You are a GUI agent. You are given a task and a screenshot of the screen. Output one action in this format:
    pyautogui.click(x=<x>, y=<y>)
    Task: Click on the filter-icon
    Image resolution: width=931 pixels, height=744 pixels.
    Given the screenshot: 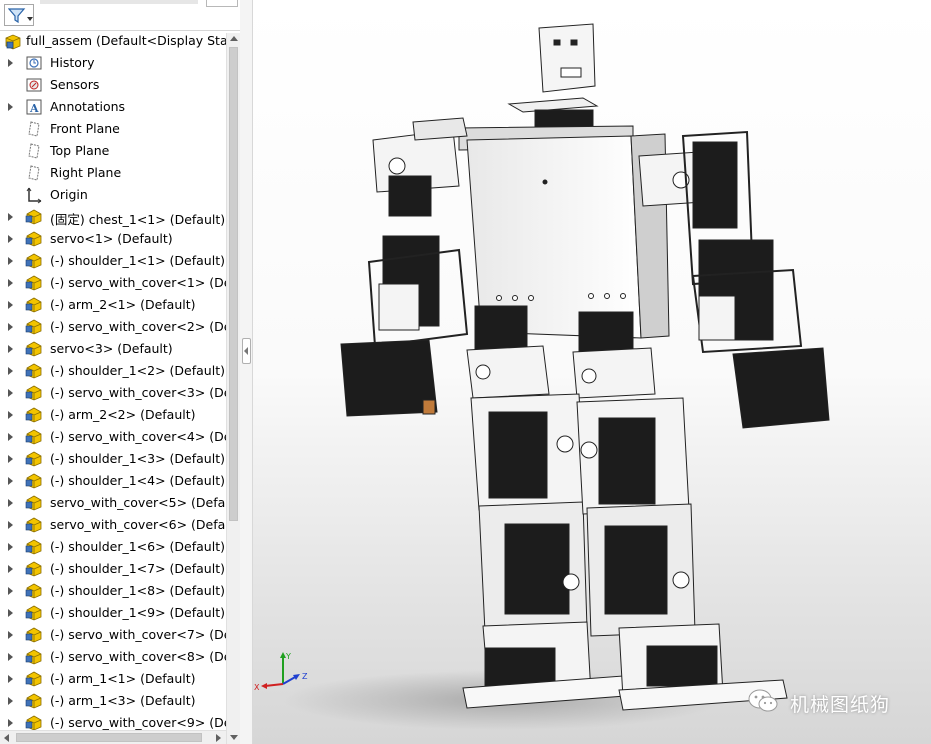 What is the action you would take?
    pyautogui.click(x=17, y=16)
    